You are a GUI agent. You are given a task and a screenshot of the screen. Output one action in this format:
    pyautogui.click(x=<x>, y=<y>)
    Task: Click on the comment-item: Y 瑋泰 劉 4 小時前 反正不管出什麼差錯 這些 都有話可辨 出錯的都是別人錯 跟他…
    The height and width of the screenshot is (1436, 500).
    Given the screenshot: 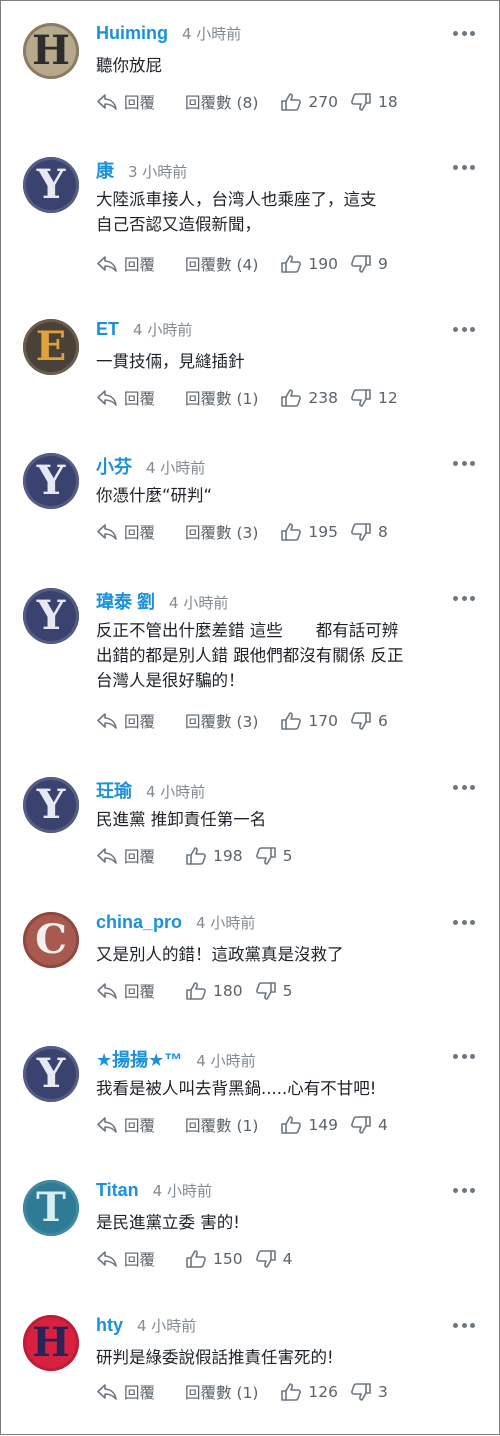 What is the action you would take?
    pyautogui.click(x=250, y=660)
    